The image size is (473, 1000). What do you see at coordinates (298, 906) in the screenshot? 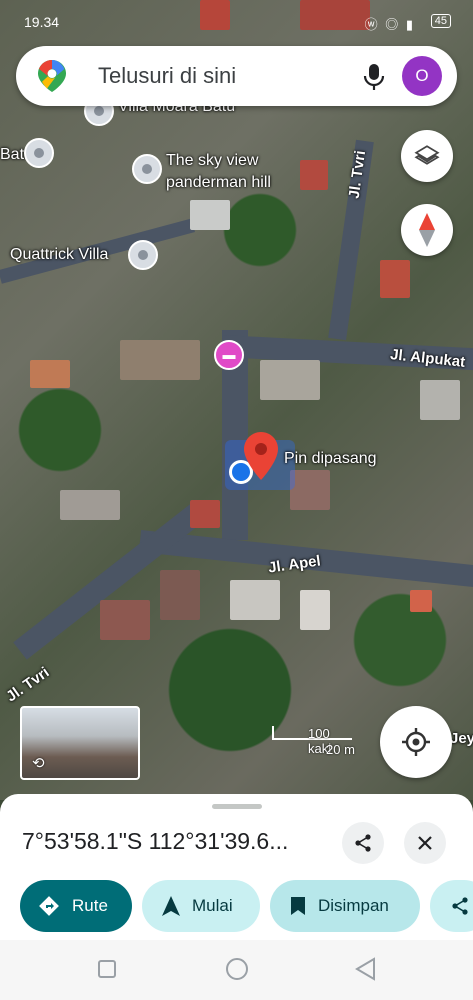
I see `bookmark-icon` at bounding box center [298, 906].